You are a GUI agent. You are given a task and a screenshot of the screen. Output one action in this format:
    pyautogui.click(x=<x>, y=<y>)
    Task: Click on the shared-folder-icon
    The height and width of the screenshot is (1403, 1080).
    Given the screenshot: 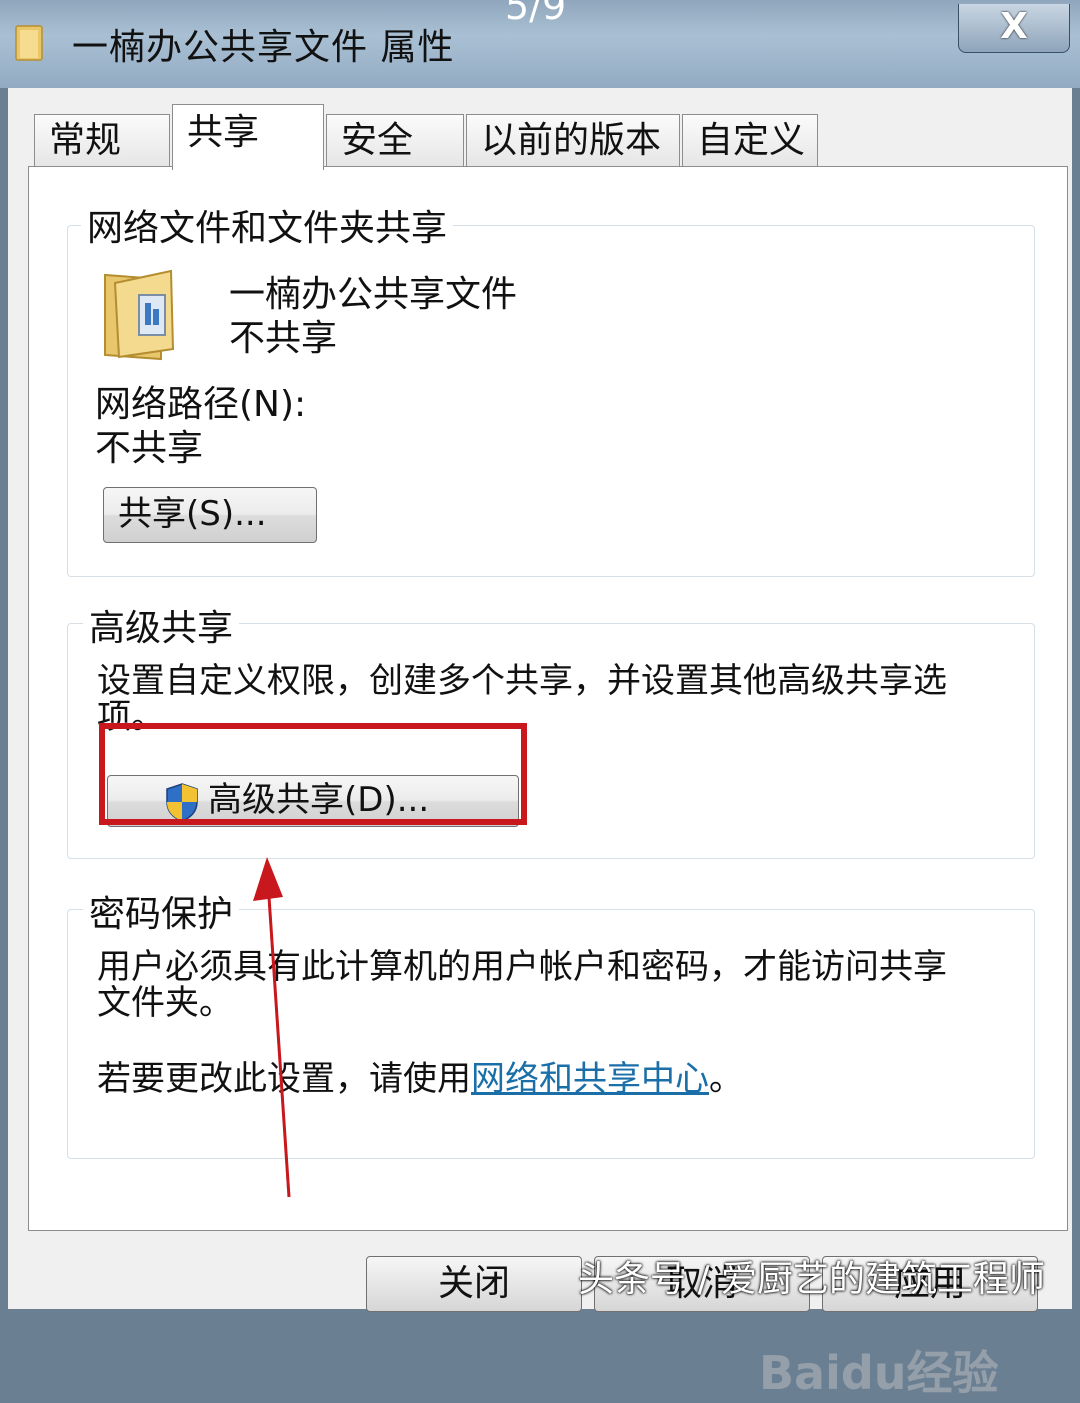 What is the action you would take?
    pyautogui.click(x=139, y=315)
    